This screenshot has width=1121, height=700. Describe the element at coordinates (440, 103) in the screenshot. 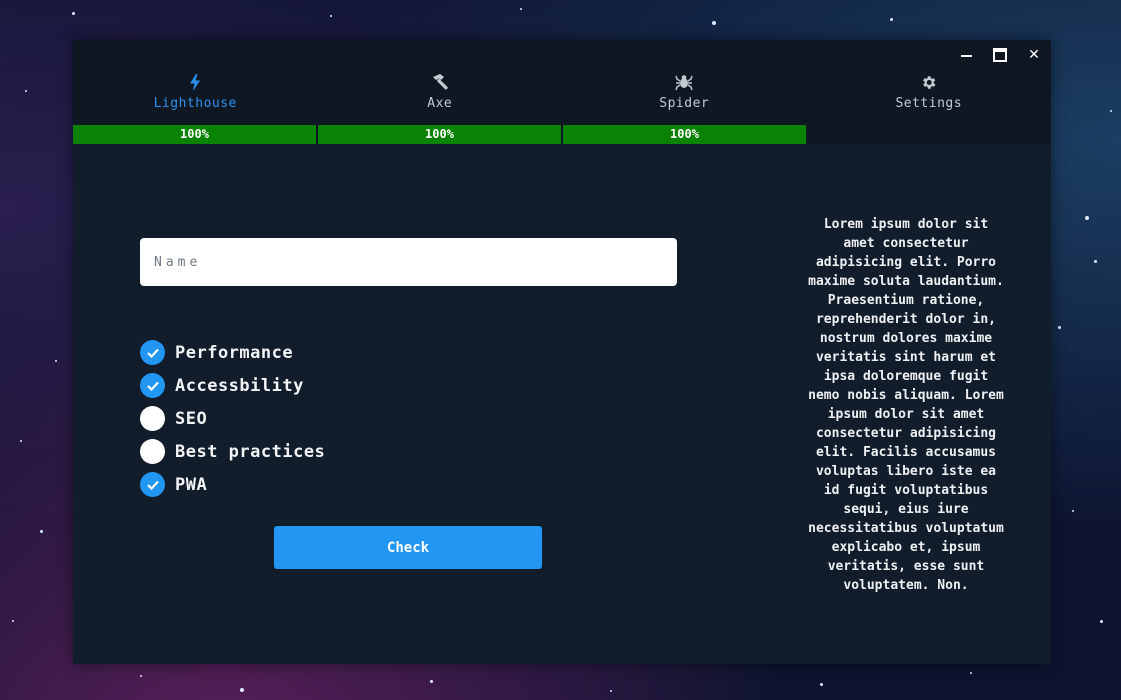

I see `tab-label: Axe` at that location.